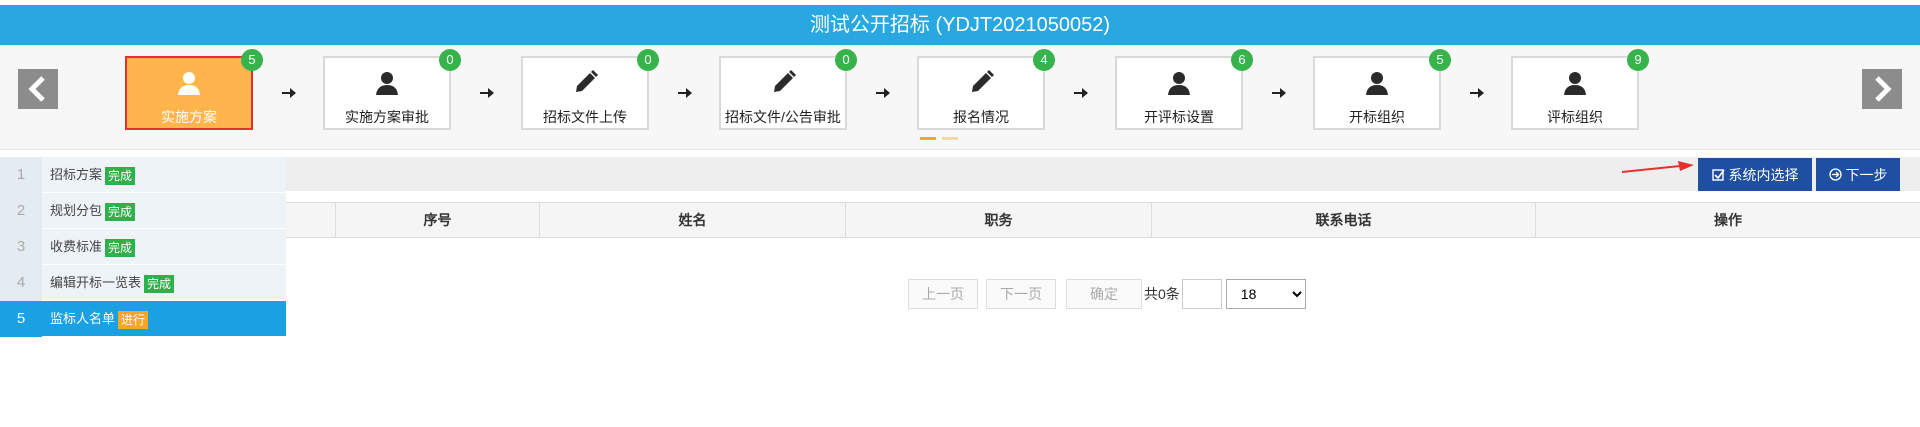  Describe the element at coordinates (1377, 117) in the screenshot. I see `step-label: 开标组织` at that location.